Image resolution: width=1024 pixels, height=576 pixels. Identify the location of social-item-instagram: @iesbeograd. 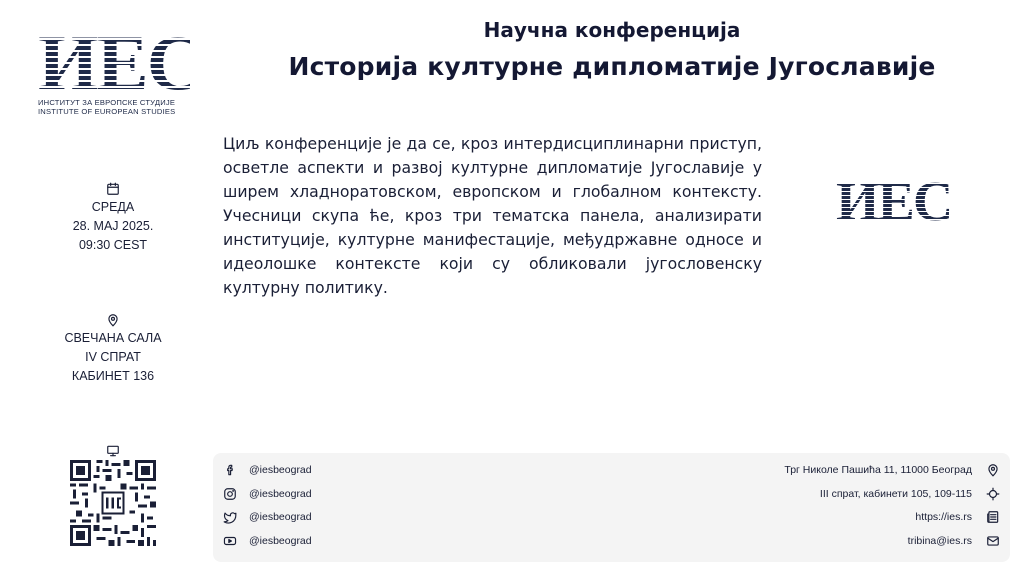
(267, 494).